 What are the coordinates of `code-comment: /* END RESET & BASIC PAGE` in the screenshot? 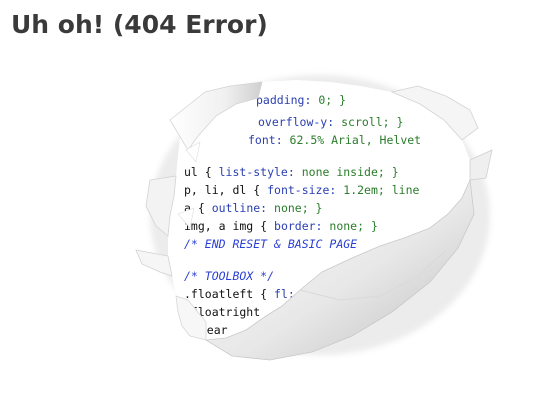 It's located at (270, 244).